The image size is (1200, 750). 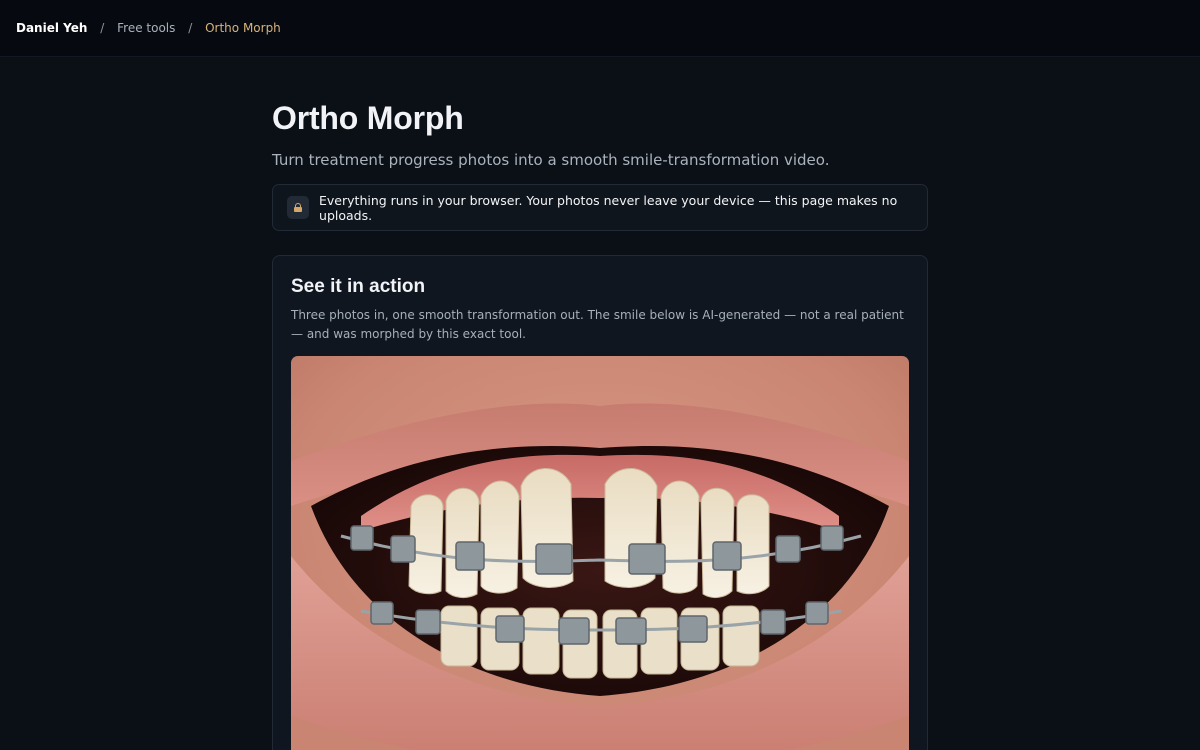 I want to click on breadcrumb-current-page: Ortho Morph, so click(x=243, y=28).